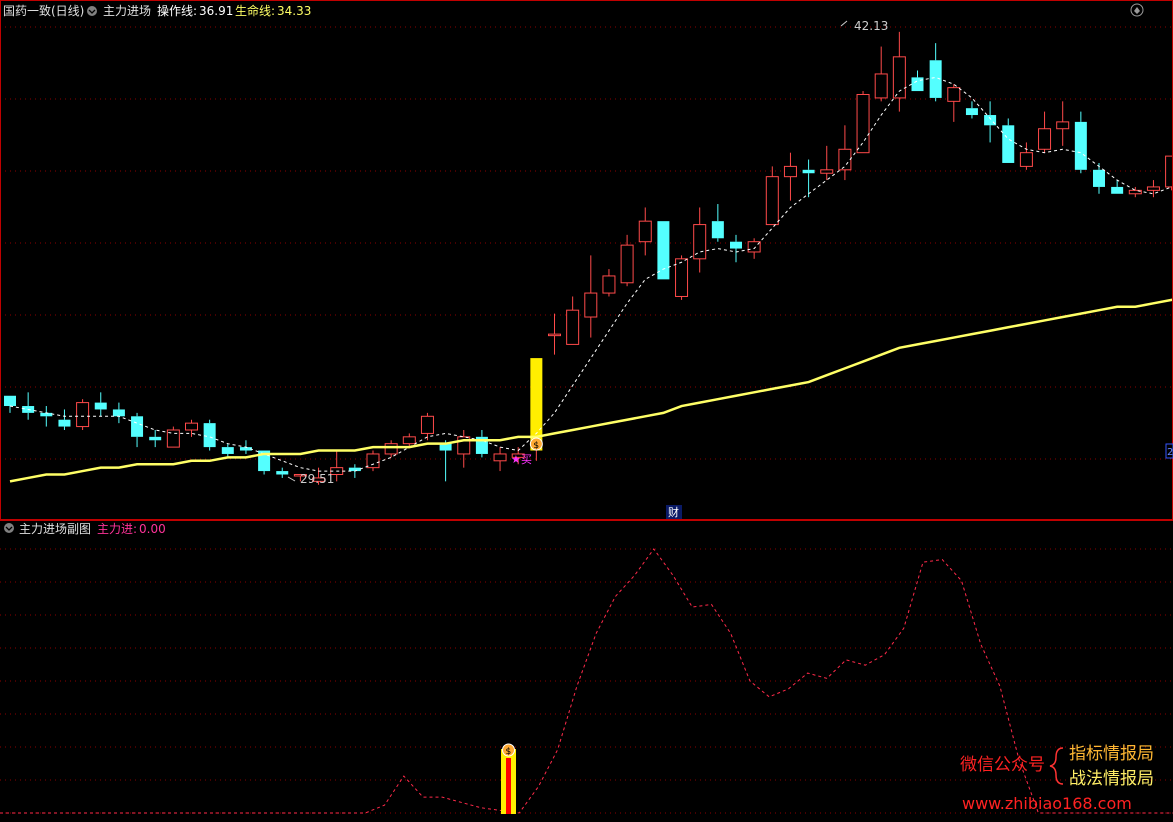 The height and width of the screenshot is (822, 1173). I want to click on op-line-label: 操作线:, so click(177, 10).